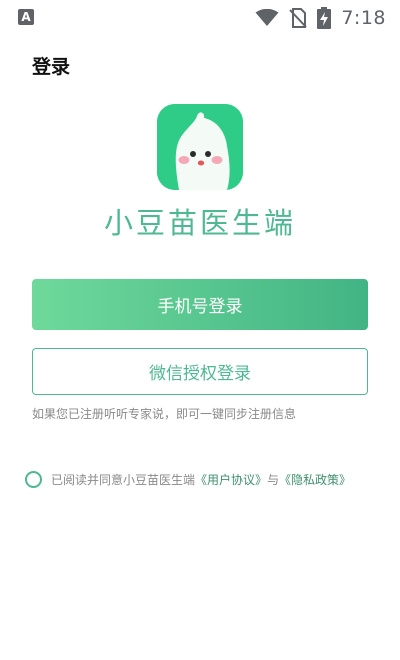  Describe the element at coordinates (200, 18) in the screenshot. I see `status-bar: A 7:18` at that location.